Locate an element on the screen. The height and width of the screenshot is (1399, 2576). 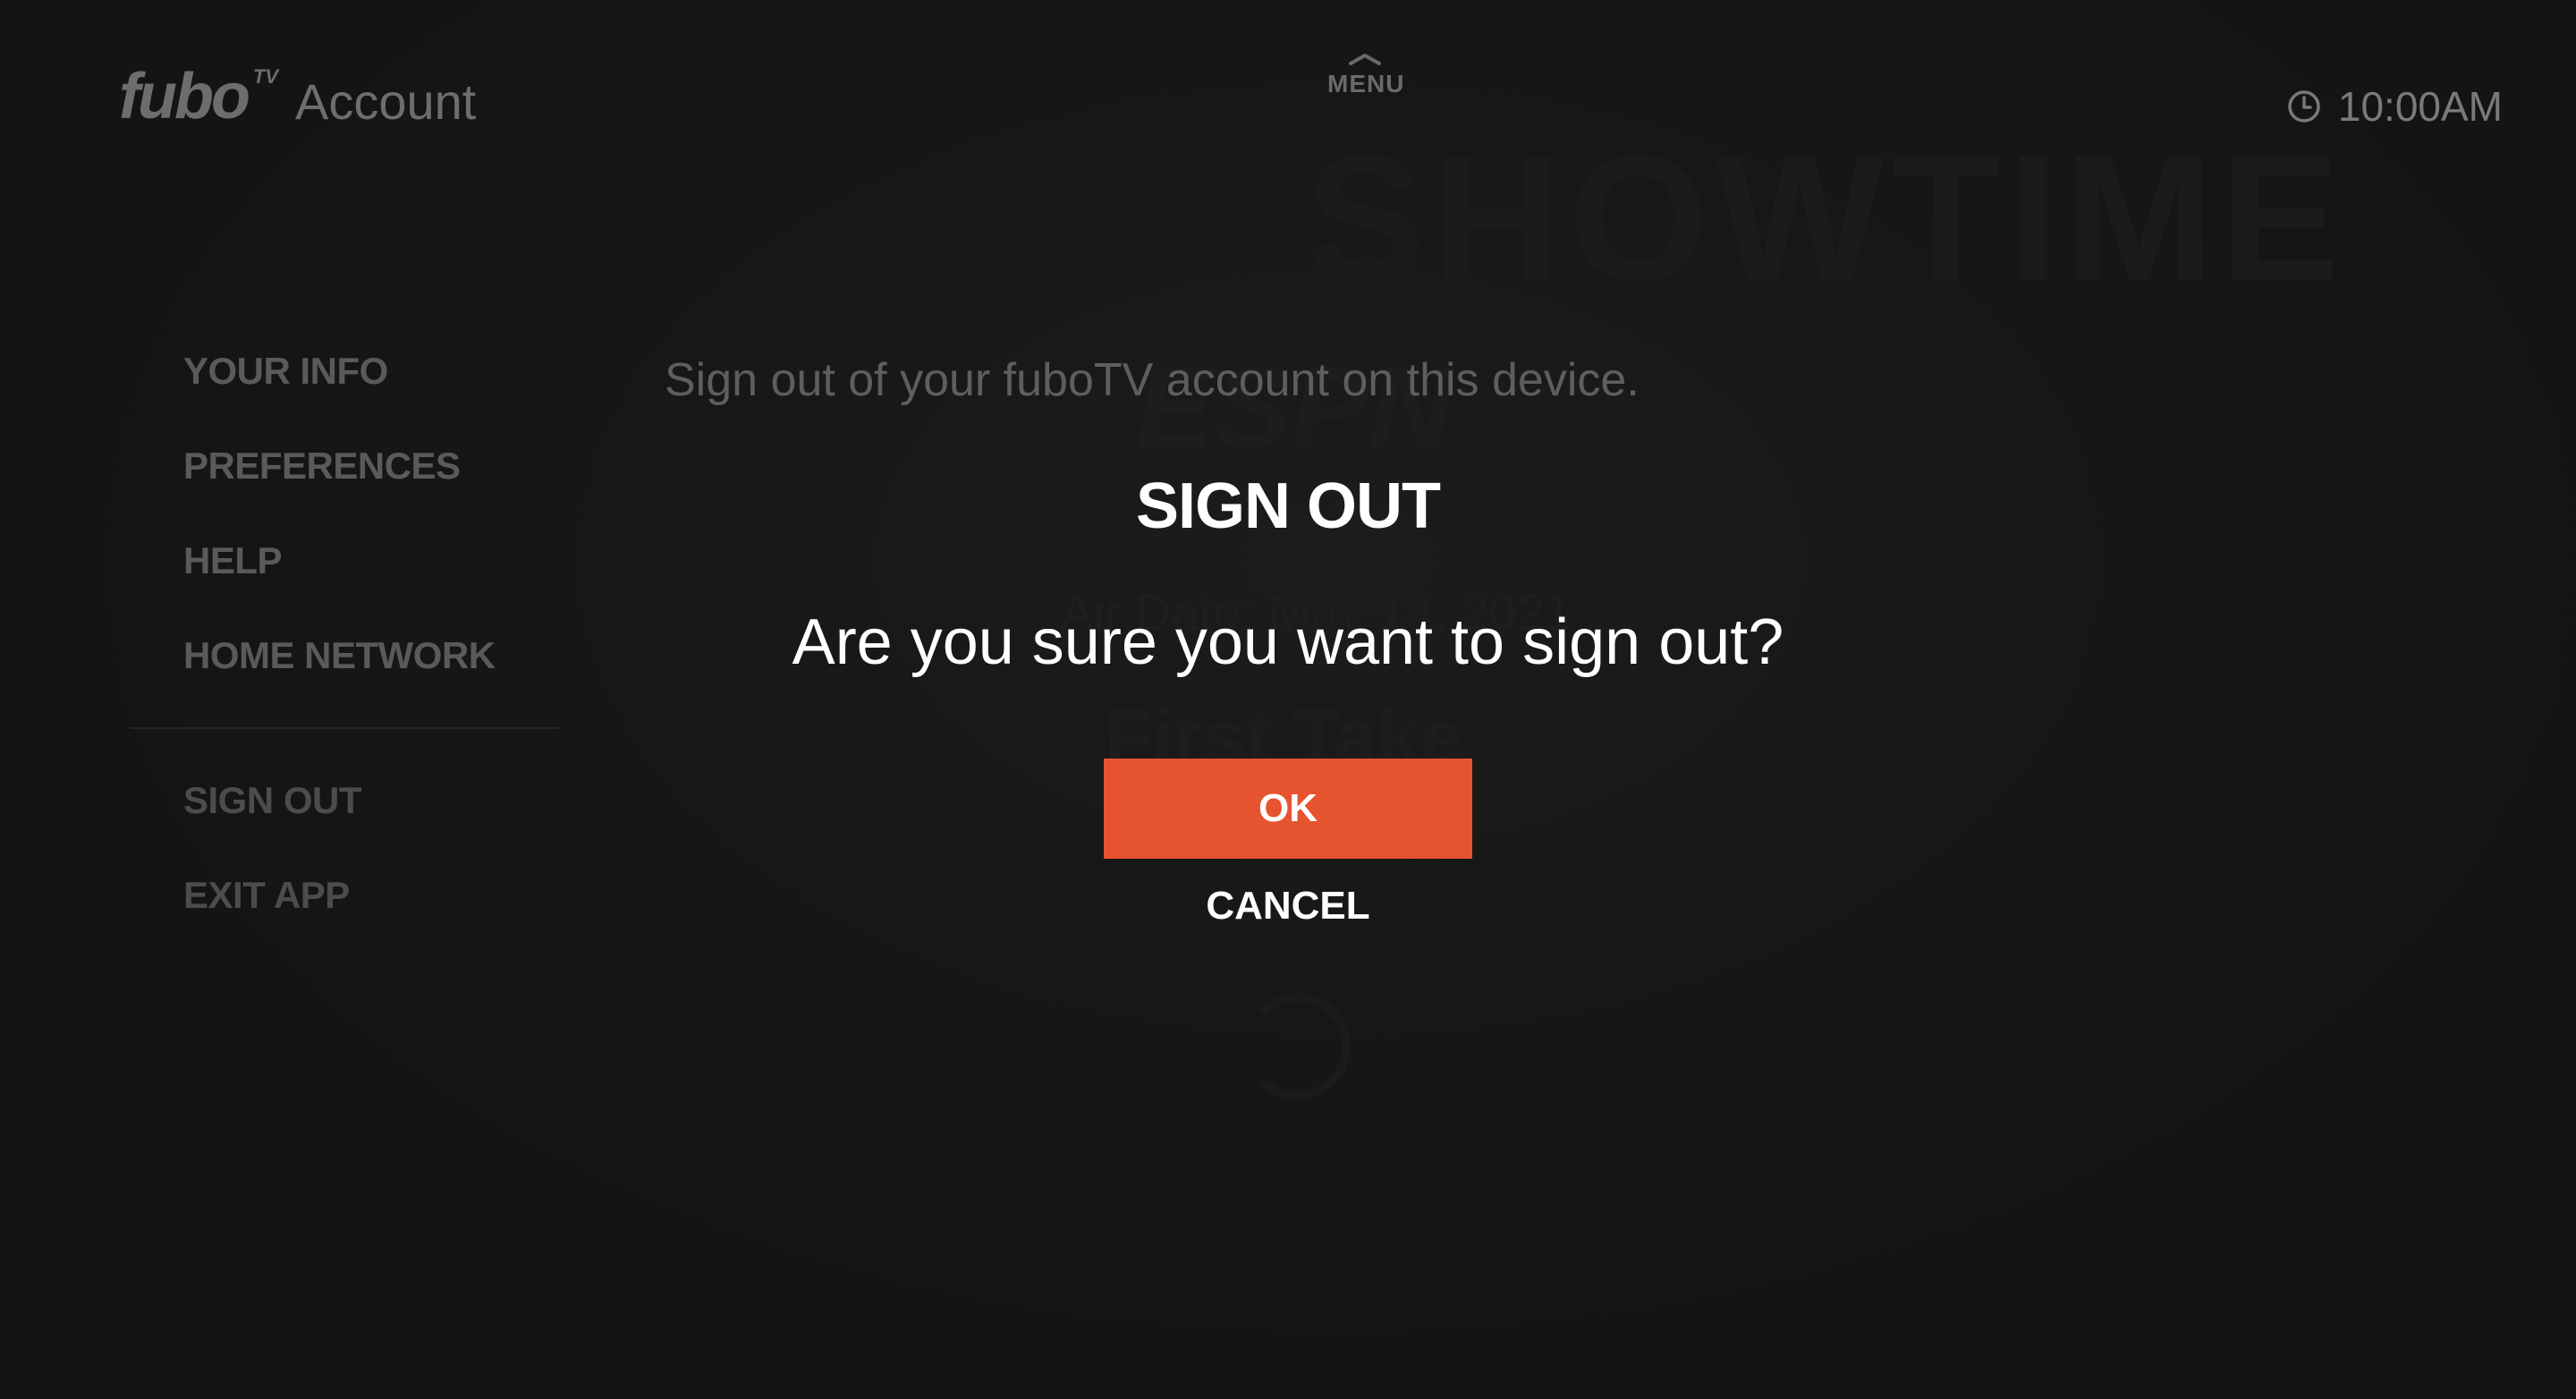
fubotv-logo: fubo TV is located at coordinates (198, 96).